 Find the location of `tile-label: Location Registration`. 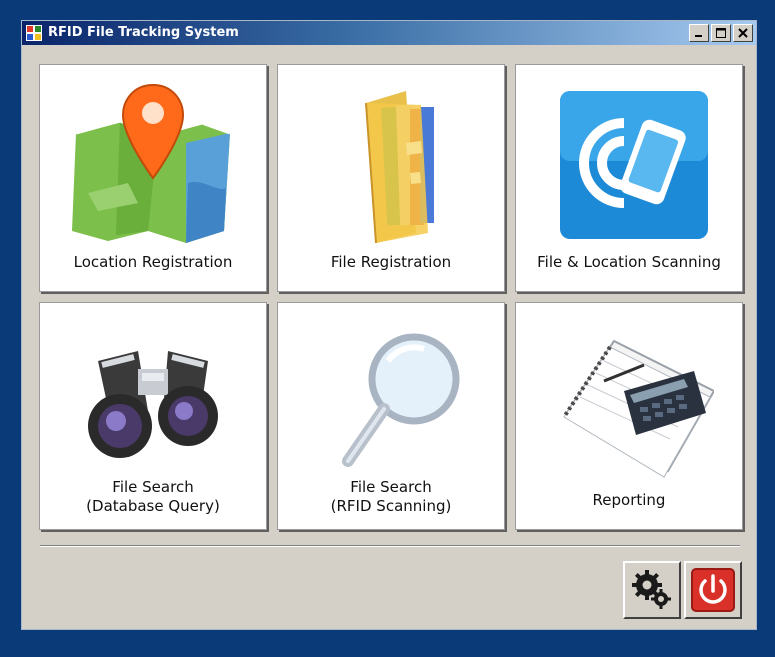

tile-label: Location Registration is located at coordinates (153, 262).